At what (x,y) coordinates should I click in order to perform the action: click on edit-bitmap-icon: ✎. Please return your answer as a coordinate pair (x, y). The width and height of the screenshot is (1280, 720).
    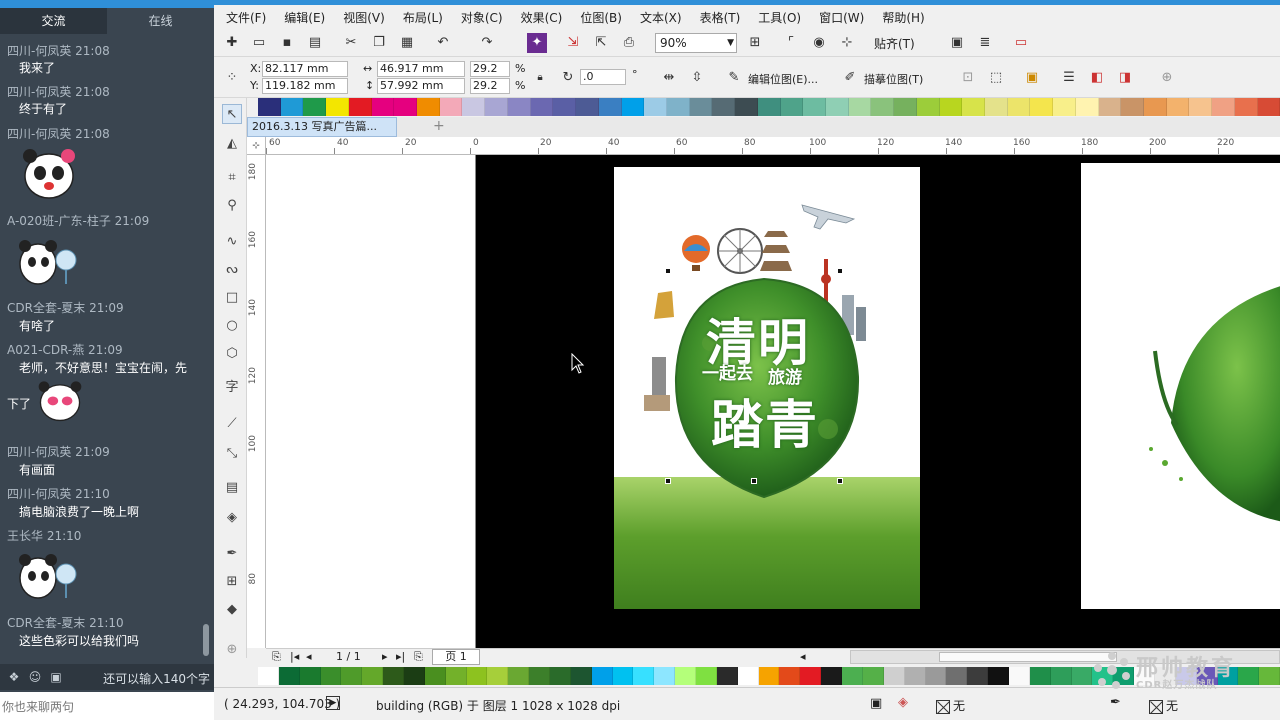
    Looking at the image, I should click on (734, 78).